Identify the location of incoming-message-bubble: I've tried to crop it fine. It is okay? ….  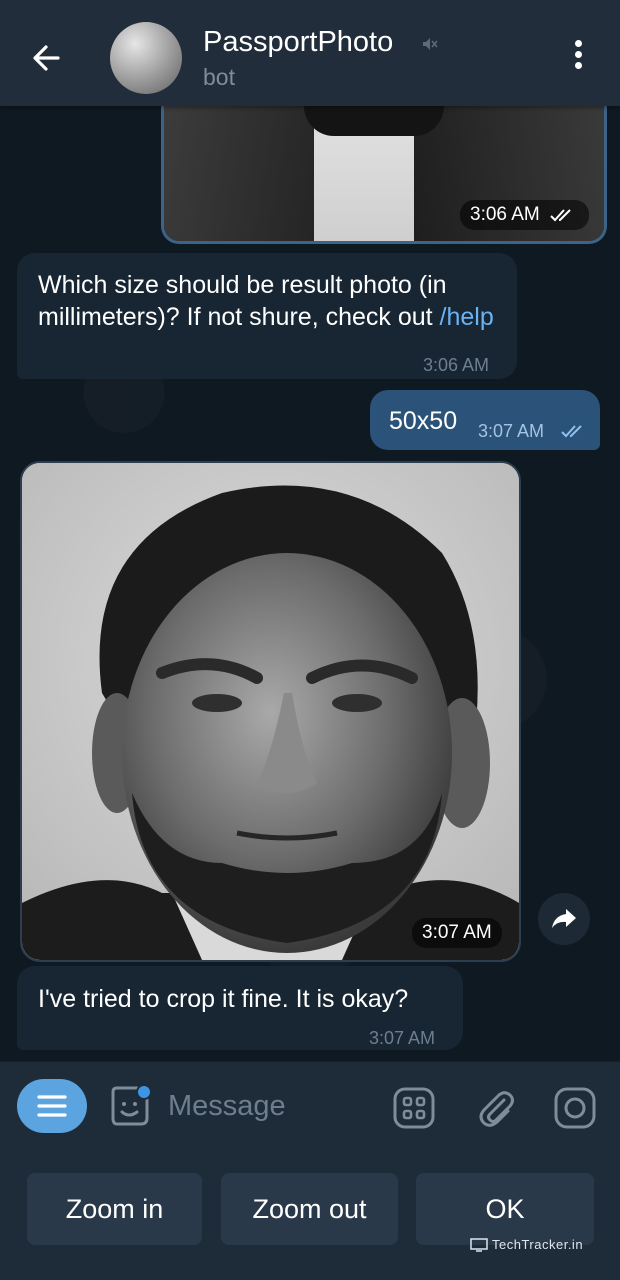
(240, 1008).